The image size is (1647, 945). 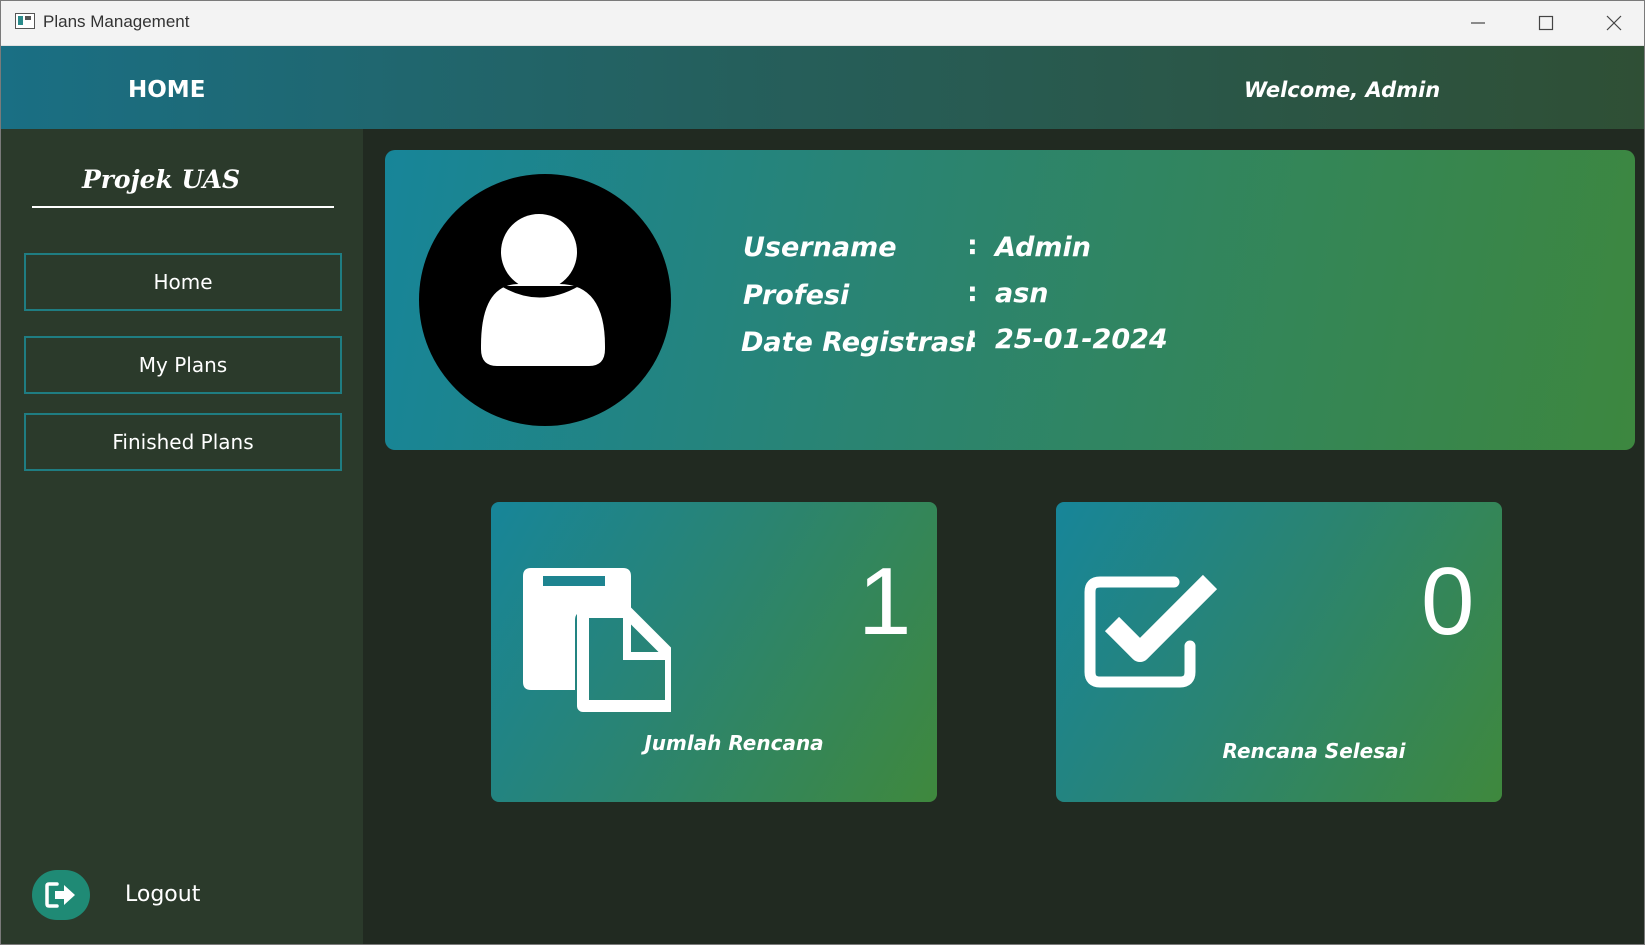 What do you see at coordinates (796, 295) in the screenshot?
I see `profesi-label: Profesi` at bounding box center [796, 295].